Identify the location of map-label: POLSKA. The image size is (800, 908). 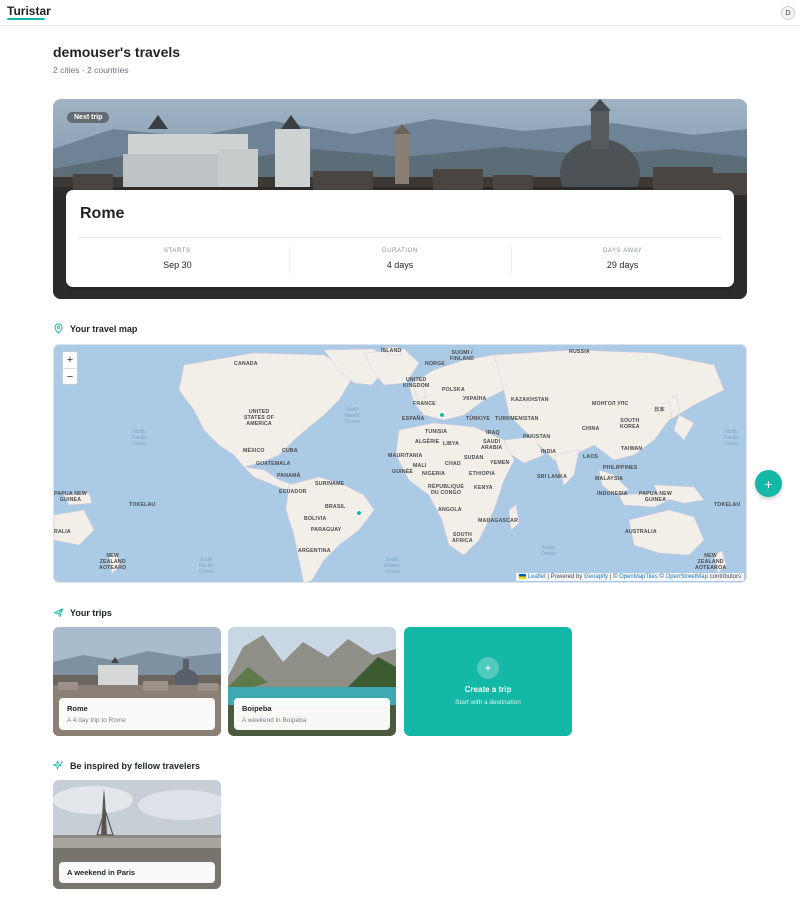
(453, 390).